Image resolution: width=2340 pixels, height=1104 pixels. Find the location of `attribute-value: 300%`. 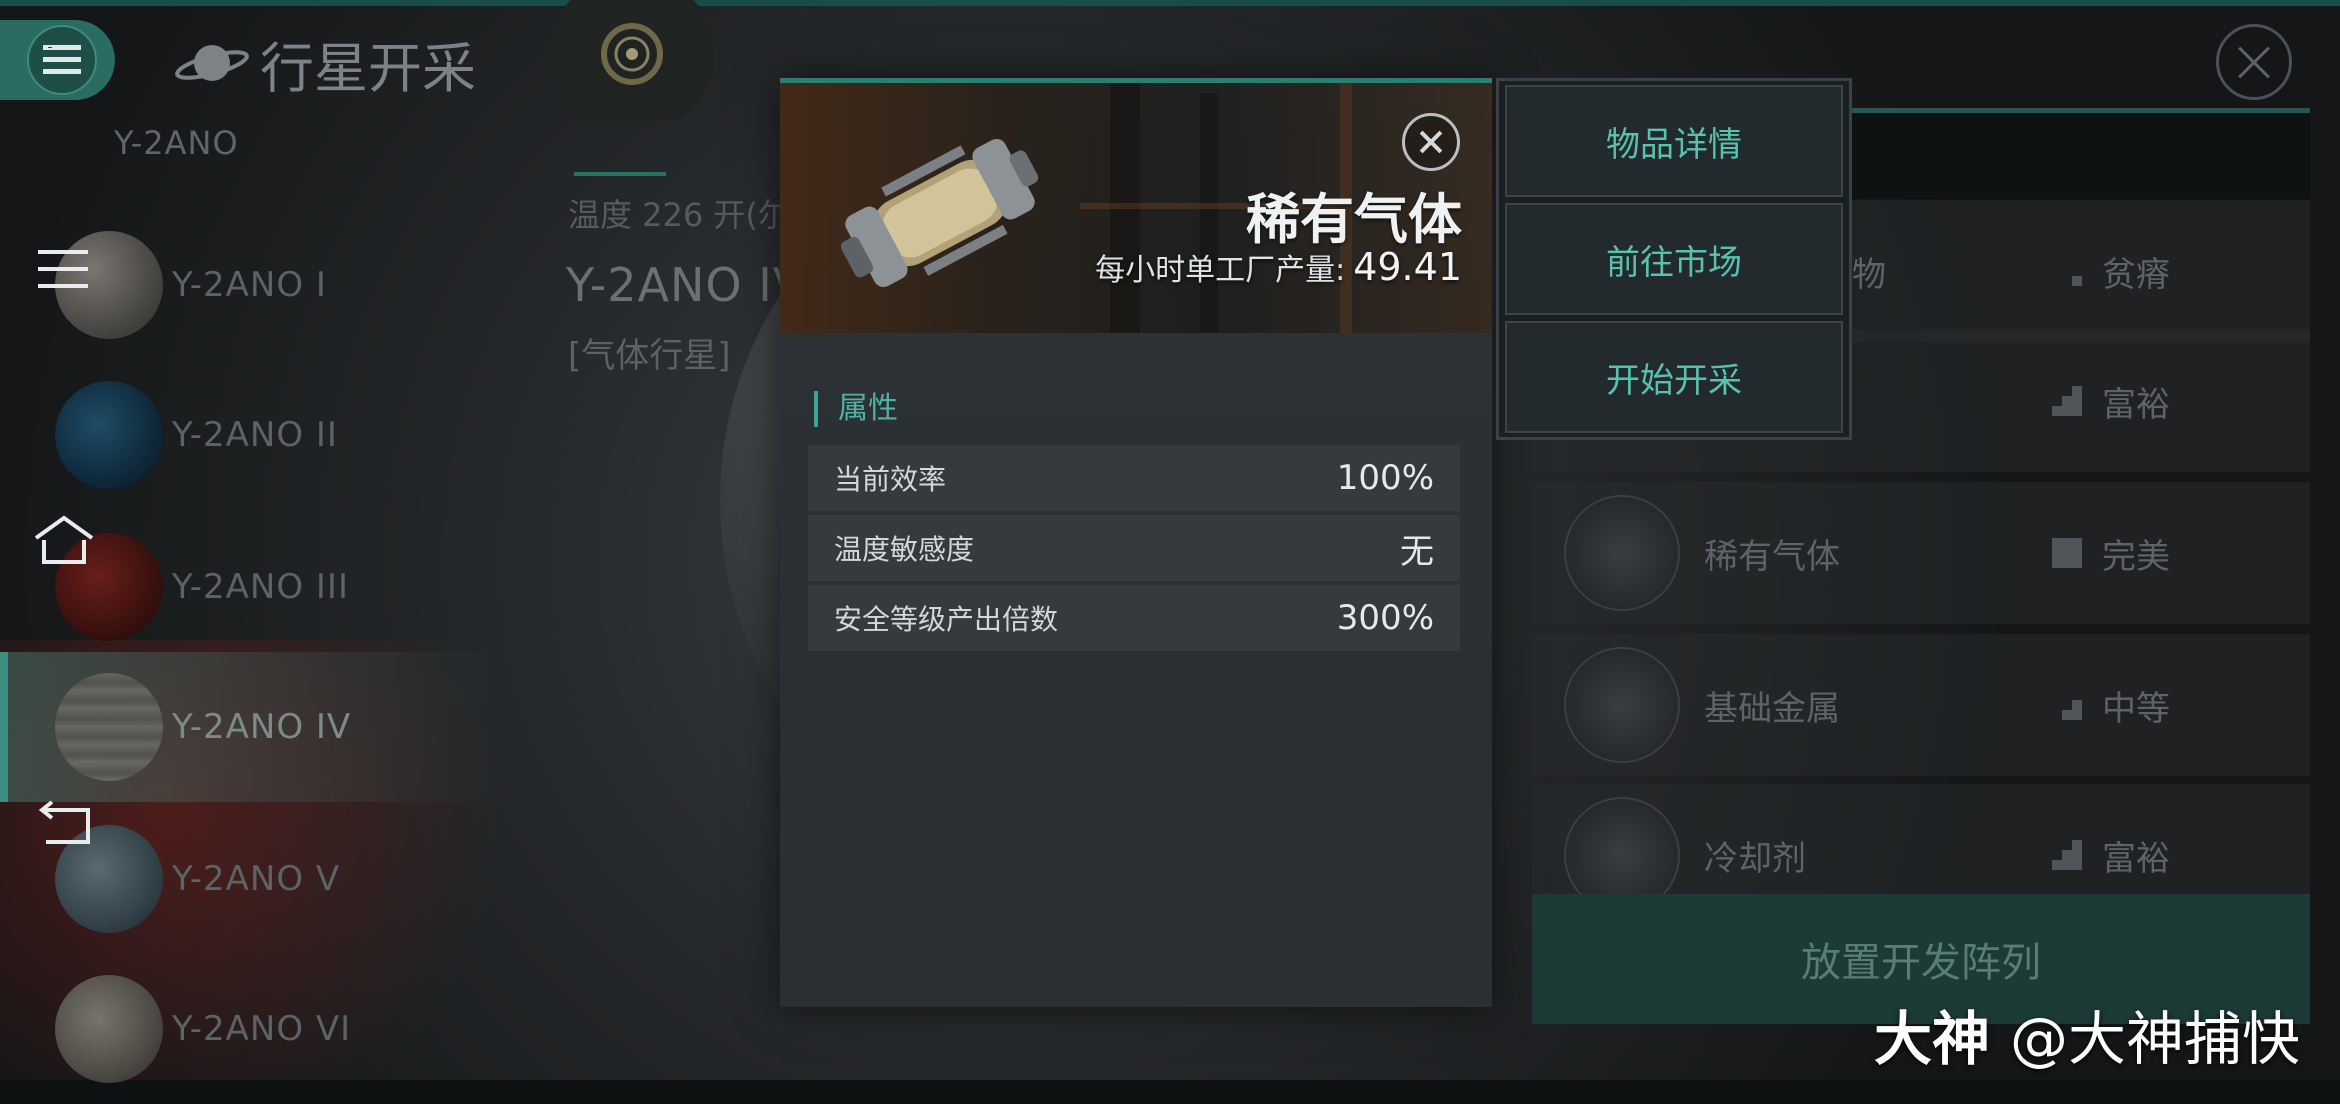

attribute-value: 300% is located at coordinates (1385, 618).